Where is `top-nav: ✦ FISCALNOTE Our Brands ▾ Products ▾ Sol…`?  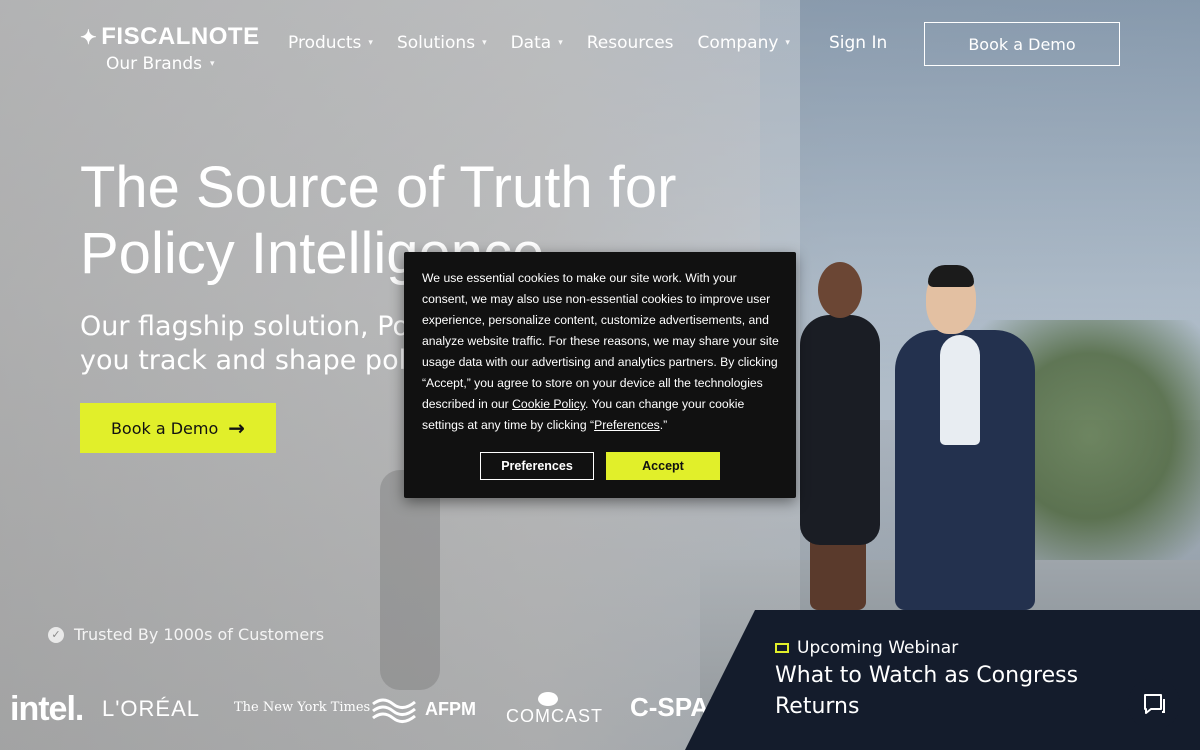 top-nav: ✦ FISCALNOTE Our Brands ▾ Products ▾ Sol… is located at coordinates (600, 45).